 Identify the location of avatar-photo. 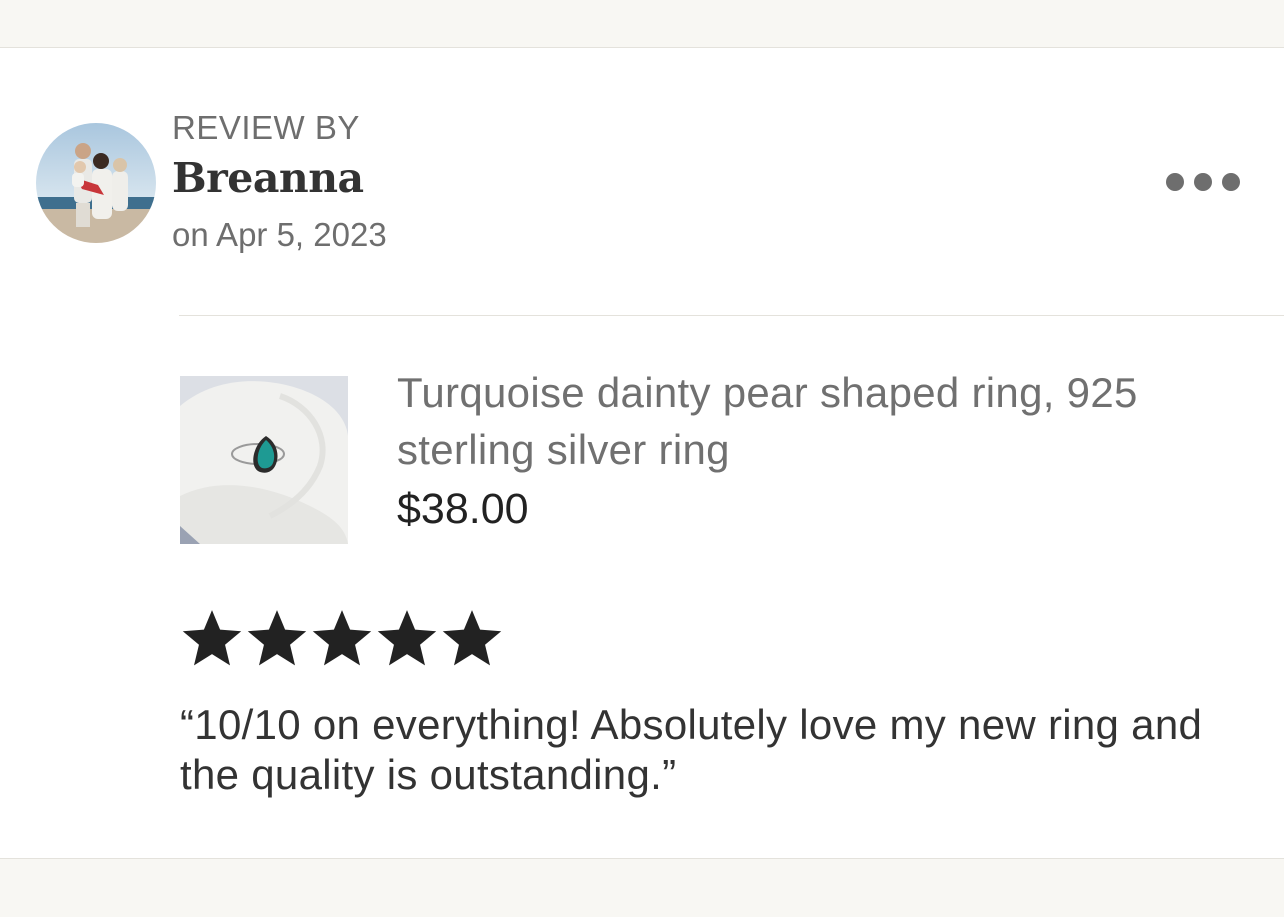
(96, 183).